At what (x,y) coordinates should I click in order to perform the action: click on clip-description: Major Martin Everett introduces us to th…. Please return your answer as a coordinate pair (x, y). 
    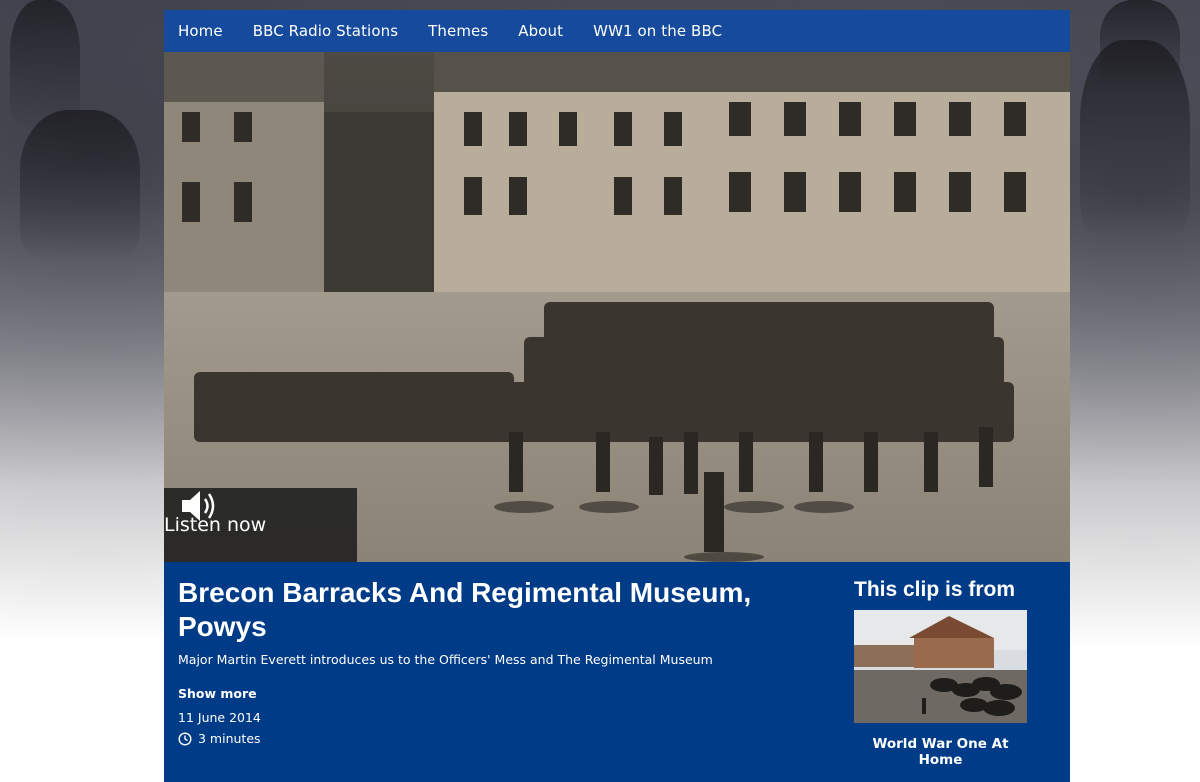
    Looking at the image, I should click on (445, 659).